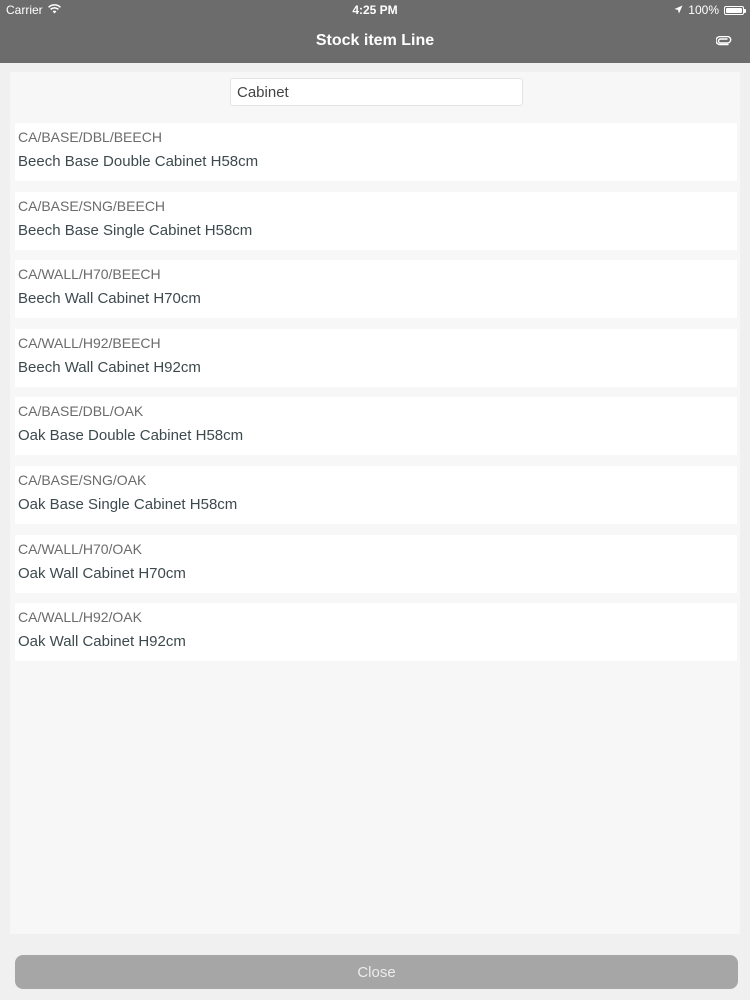 The height and width of the screenshot is (1000, 750). I want to click on item-code: CA/WALL/H70/BEECH, so click(89, 274).